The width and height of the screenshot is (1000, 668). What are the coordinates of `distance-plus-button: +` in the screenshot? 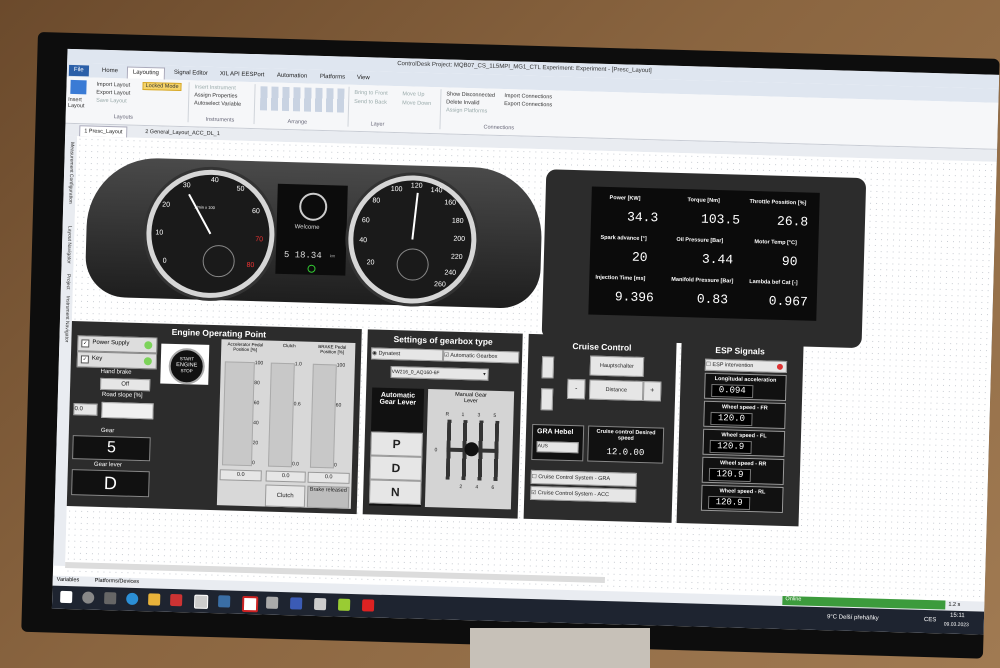 It's located at (652, 391).